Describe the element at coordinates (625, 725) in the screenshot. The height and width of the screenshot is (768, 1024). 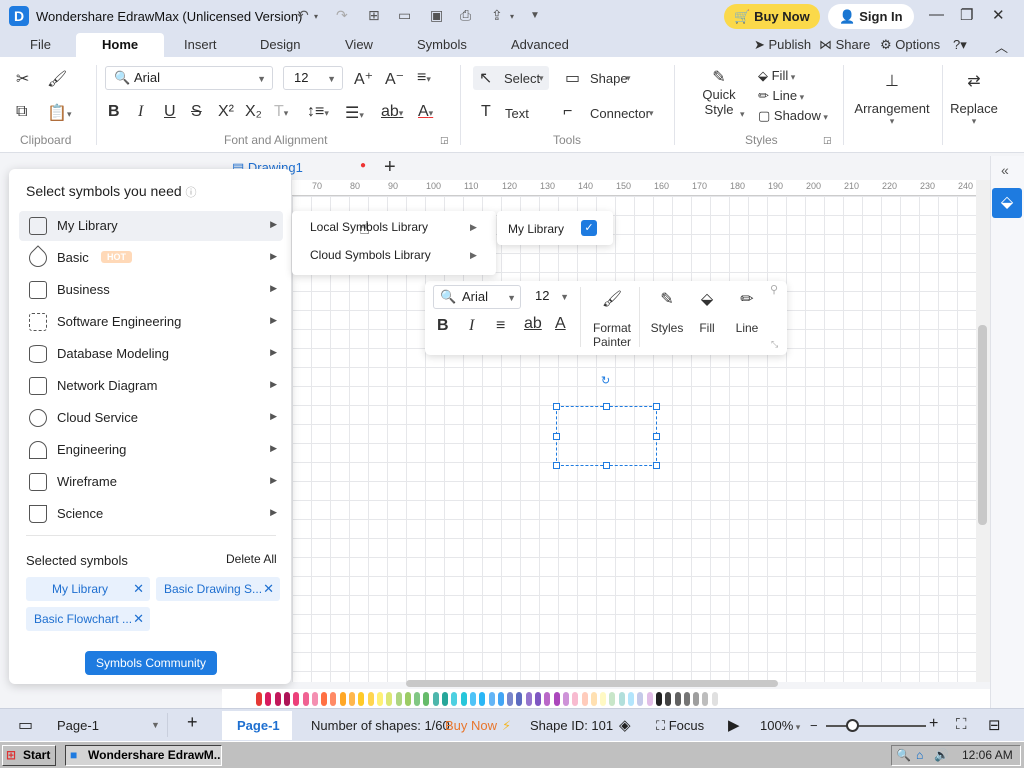
I see `layers-icon: ◈` at that location.